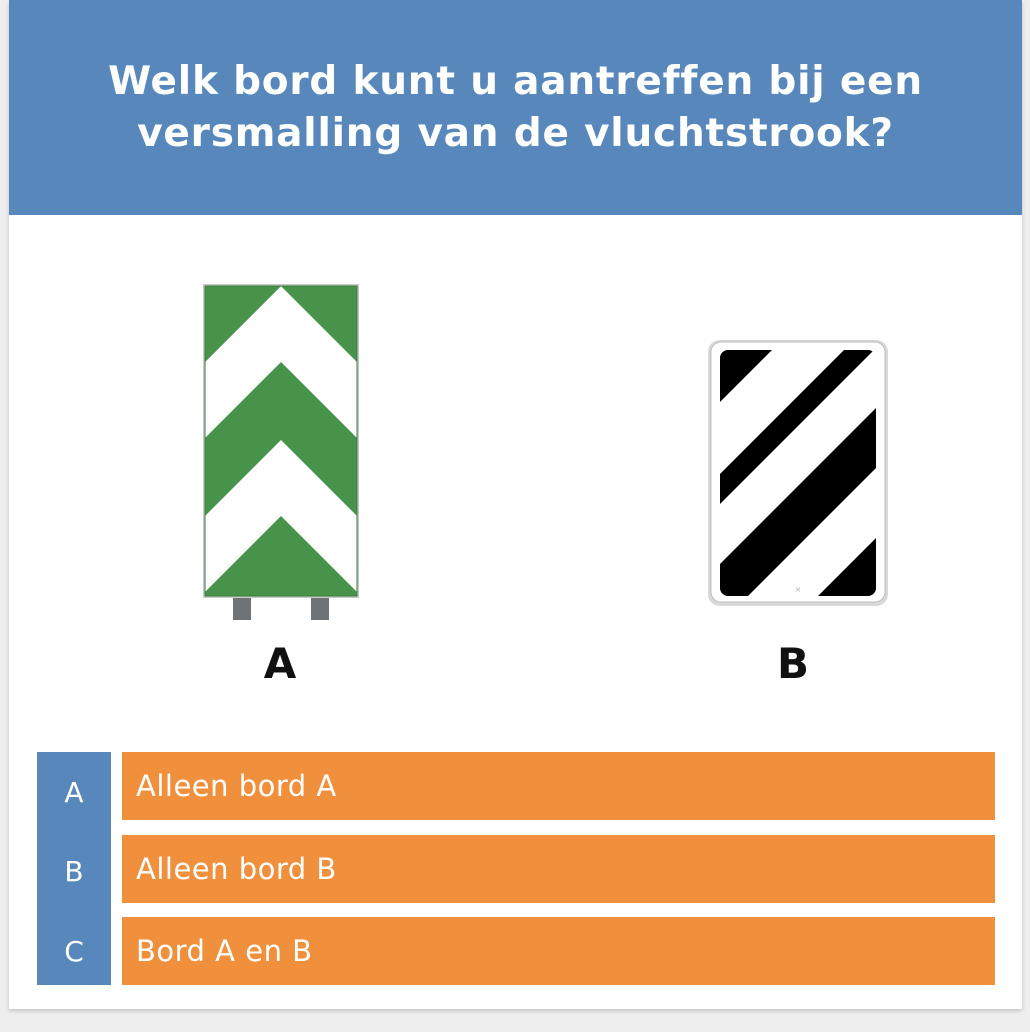 This screenshot has height=1032, width=1030. I want to click on black-diagonal-stripe-sign-icon: ×, so click(798, 473).